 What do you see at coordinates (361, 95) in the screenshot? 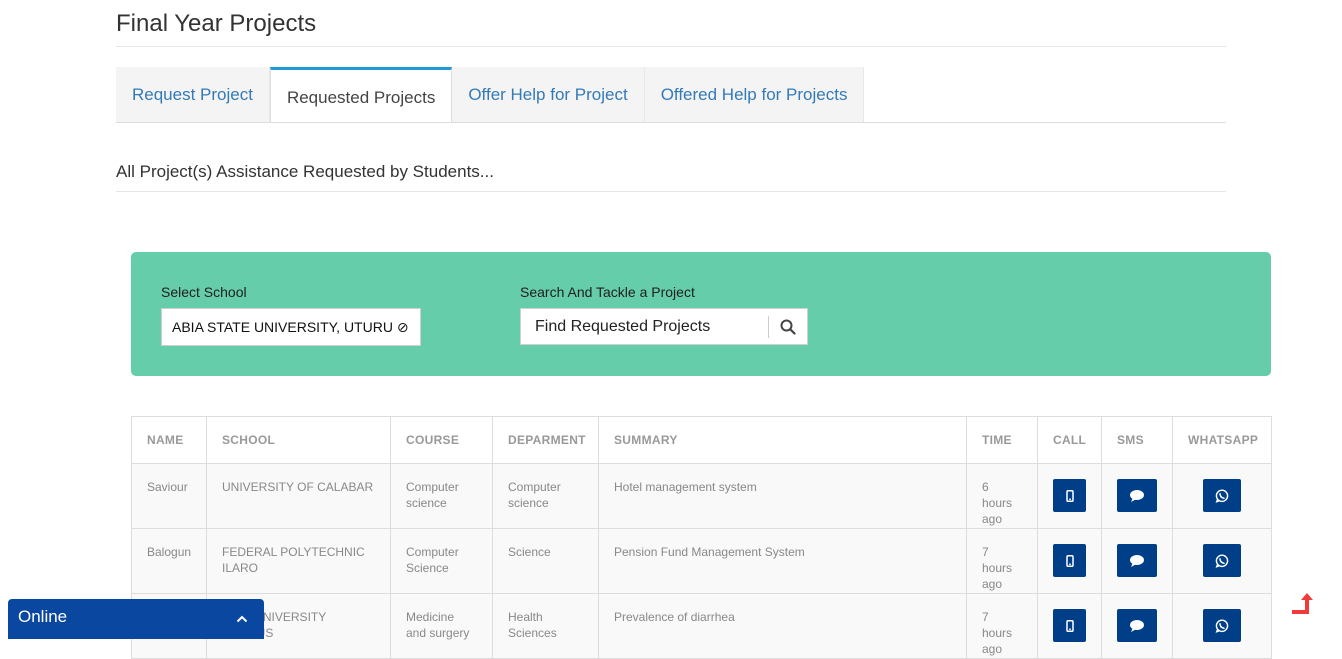
I see `tab-requested-projects: Requested Projects` at bounding box center [361, 95].